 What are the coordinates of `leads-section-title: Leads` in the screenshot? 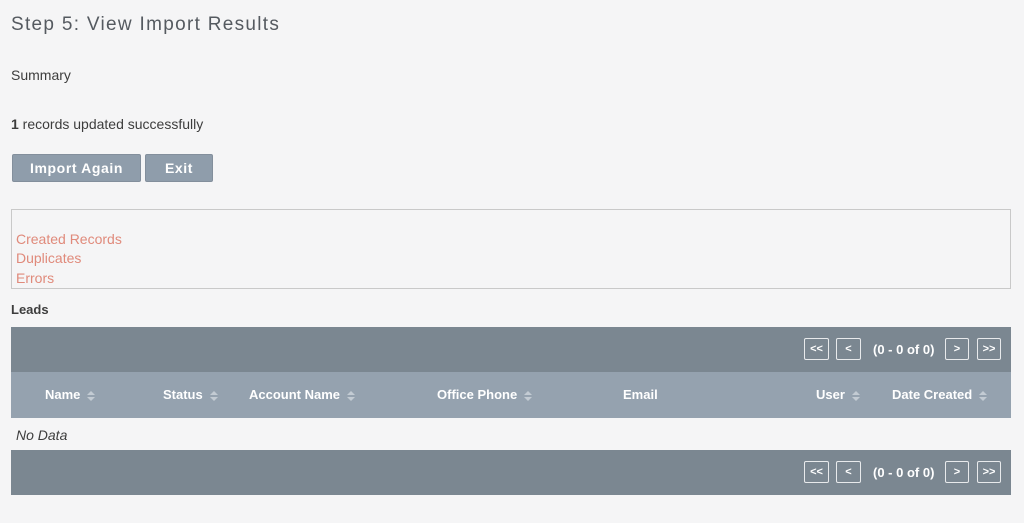 It's located at (30, 309).